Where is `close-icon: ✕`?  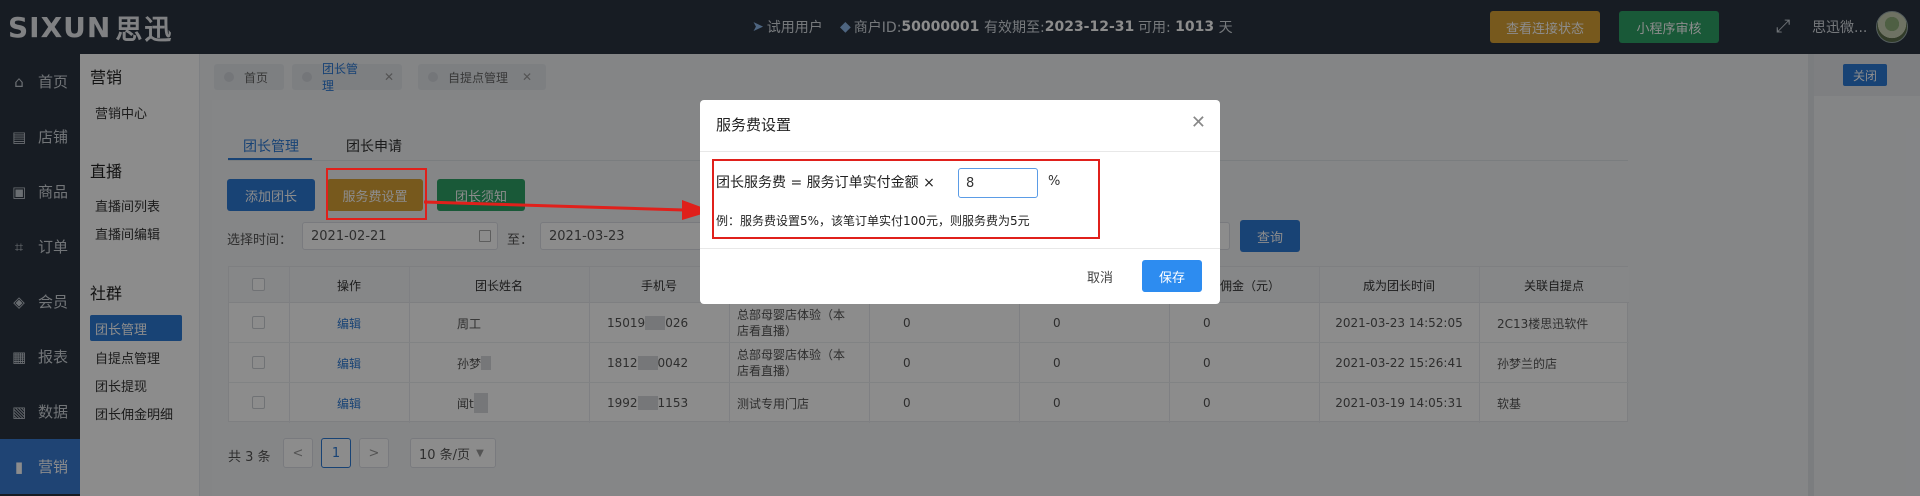 close-icon: ✕ is located at coordinates (1198, 122).